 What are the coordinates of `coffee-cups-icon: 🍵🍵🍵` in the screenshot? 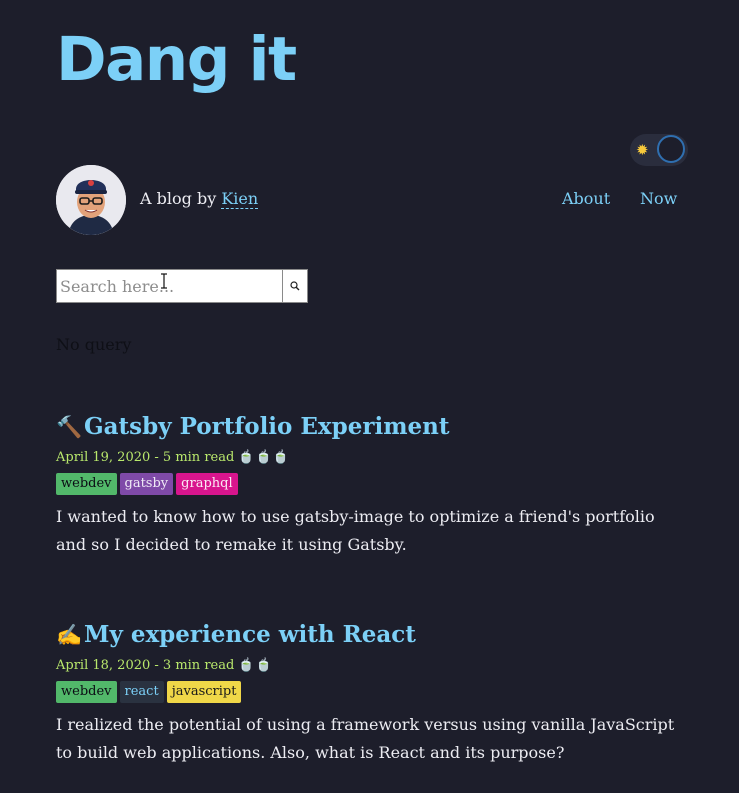 It's located at (264, 457).